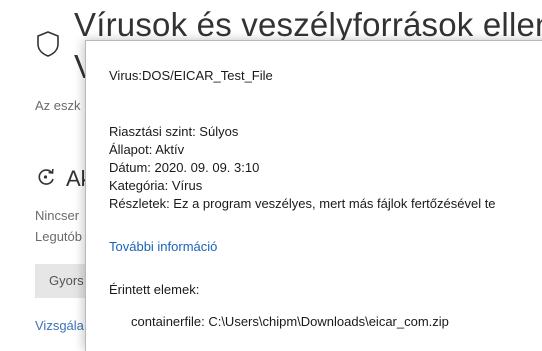  Describe the element at coordinates (46, 176) in the screenshot. I see `refresh-icon` at that location.